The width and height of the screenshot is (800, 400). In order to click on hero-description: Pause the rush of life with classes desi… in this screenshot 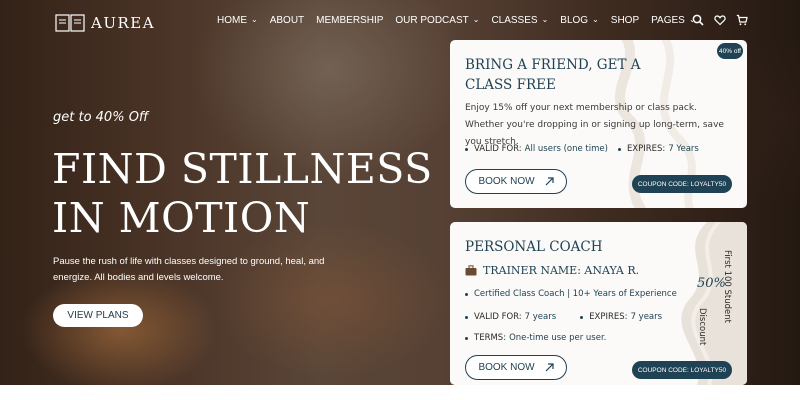, I will do `click(189, 269)`.